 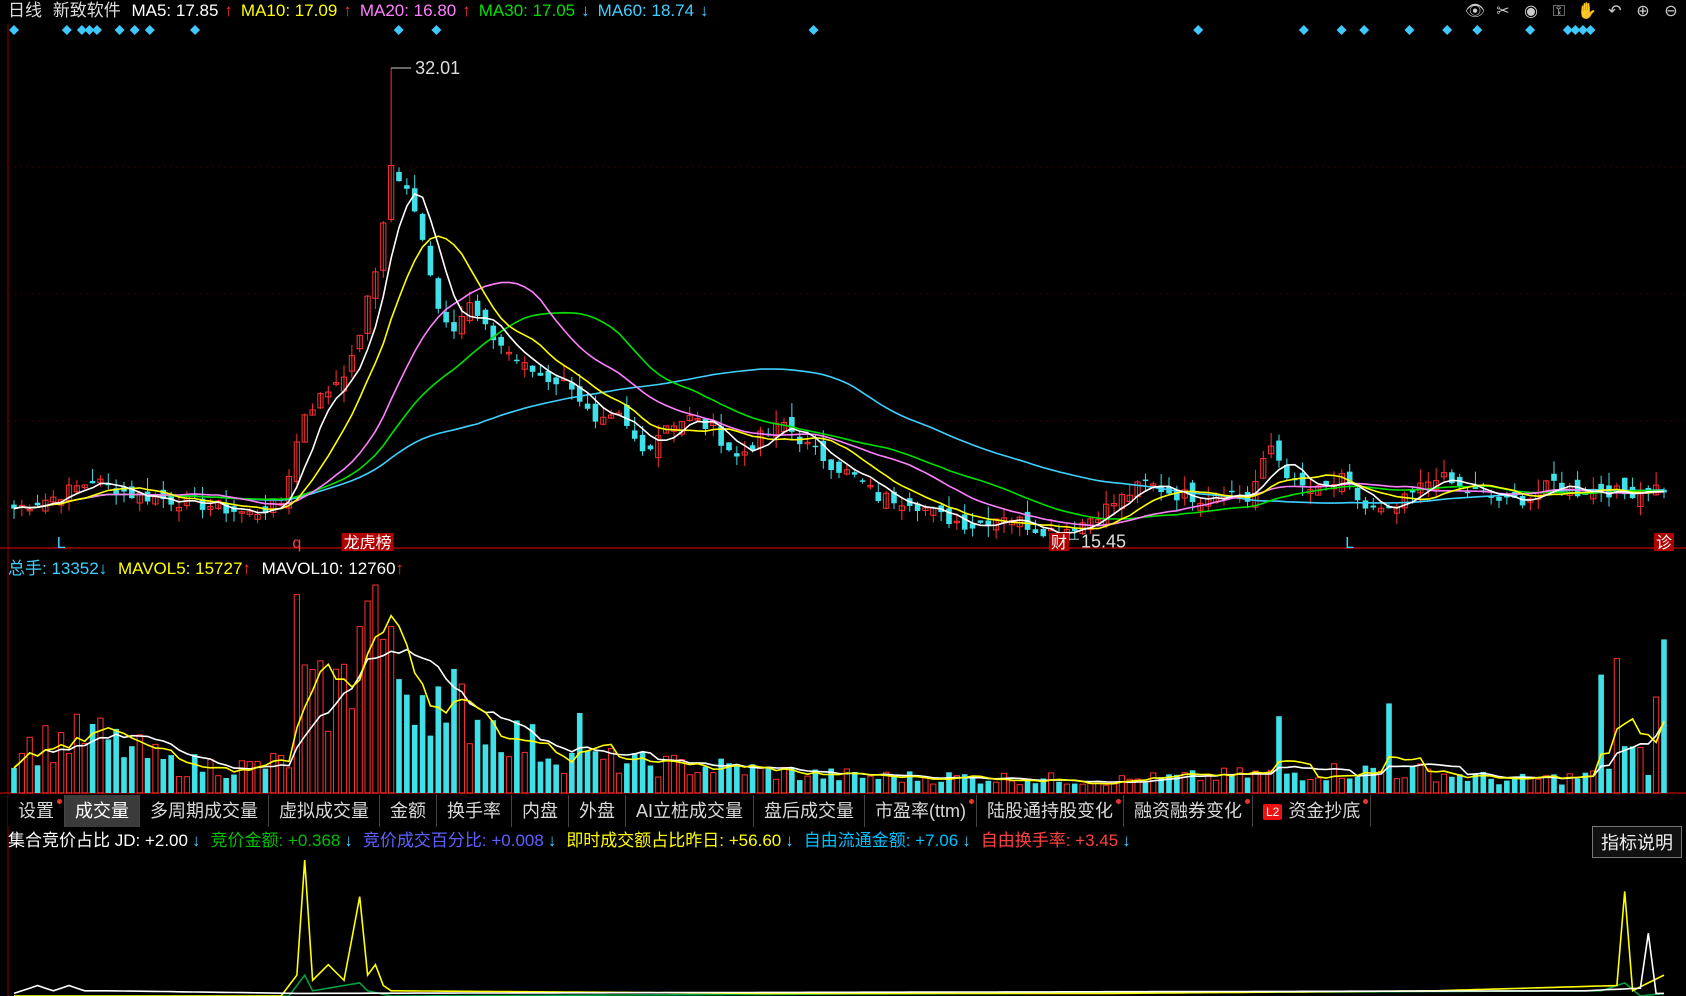 I want to click on tab-1: 成交量, so click(x=102, y=811).